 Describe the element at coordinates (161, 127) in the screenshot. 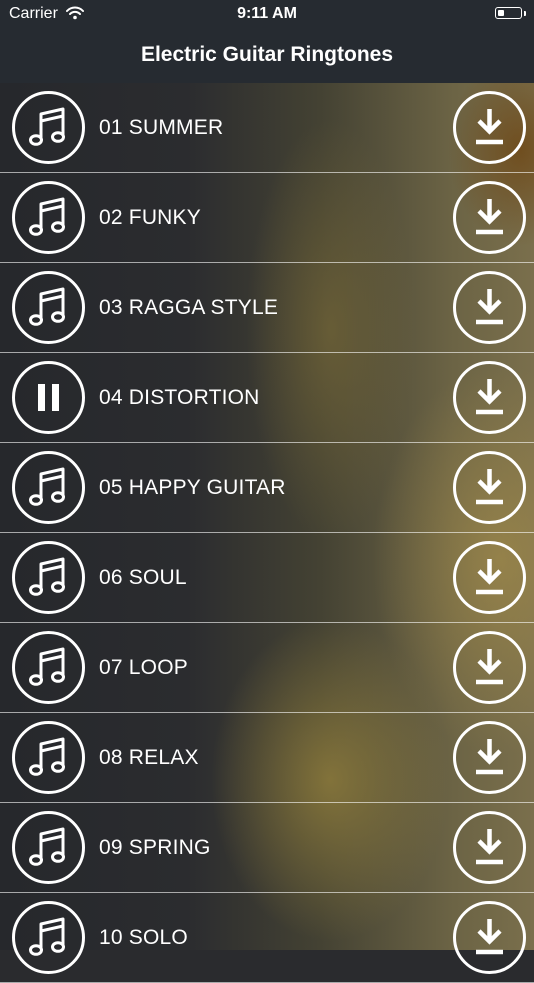

I see `ringtone-title: 01 SUMMER` at that location.